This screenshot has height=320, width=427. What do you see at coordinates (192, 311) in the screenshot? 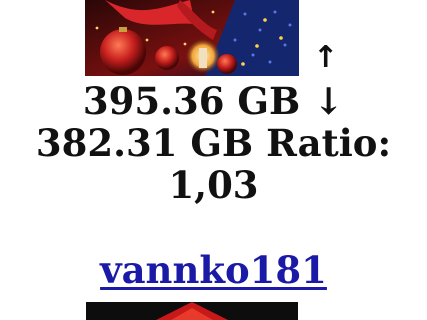
I see `bottom-banner-image` at bounding box center [192, 311].